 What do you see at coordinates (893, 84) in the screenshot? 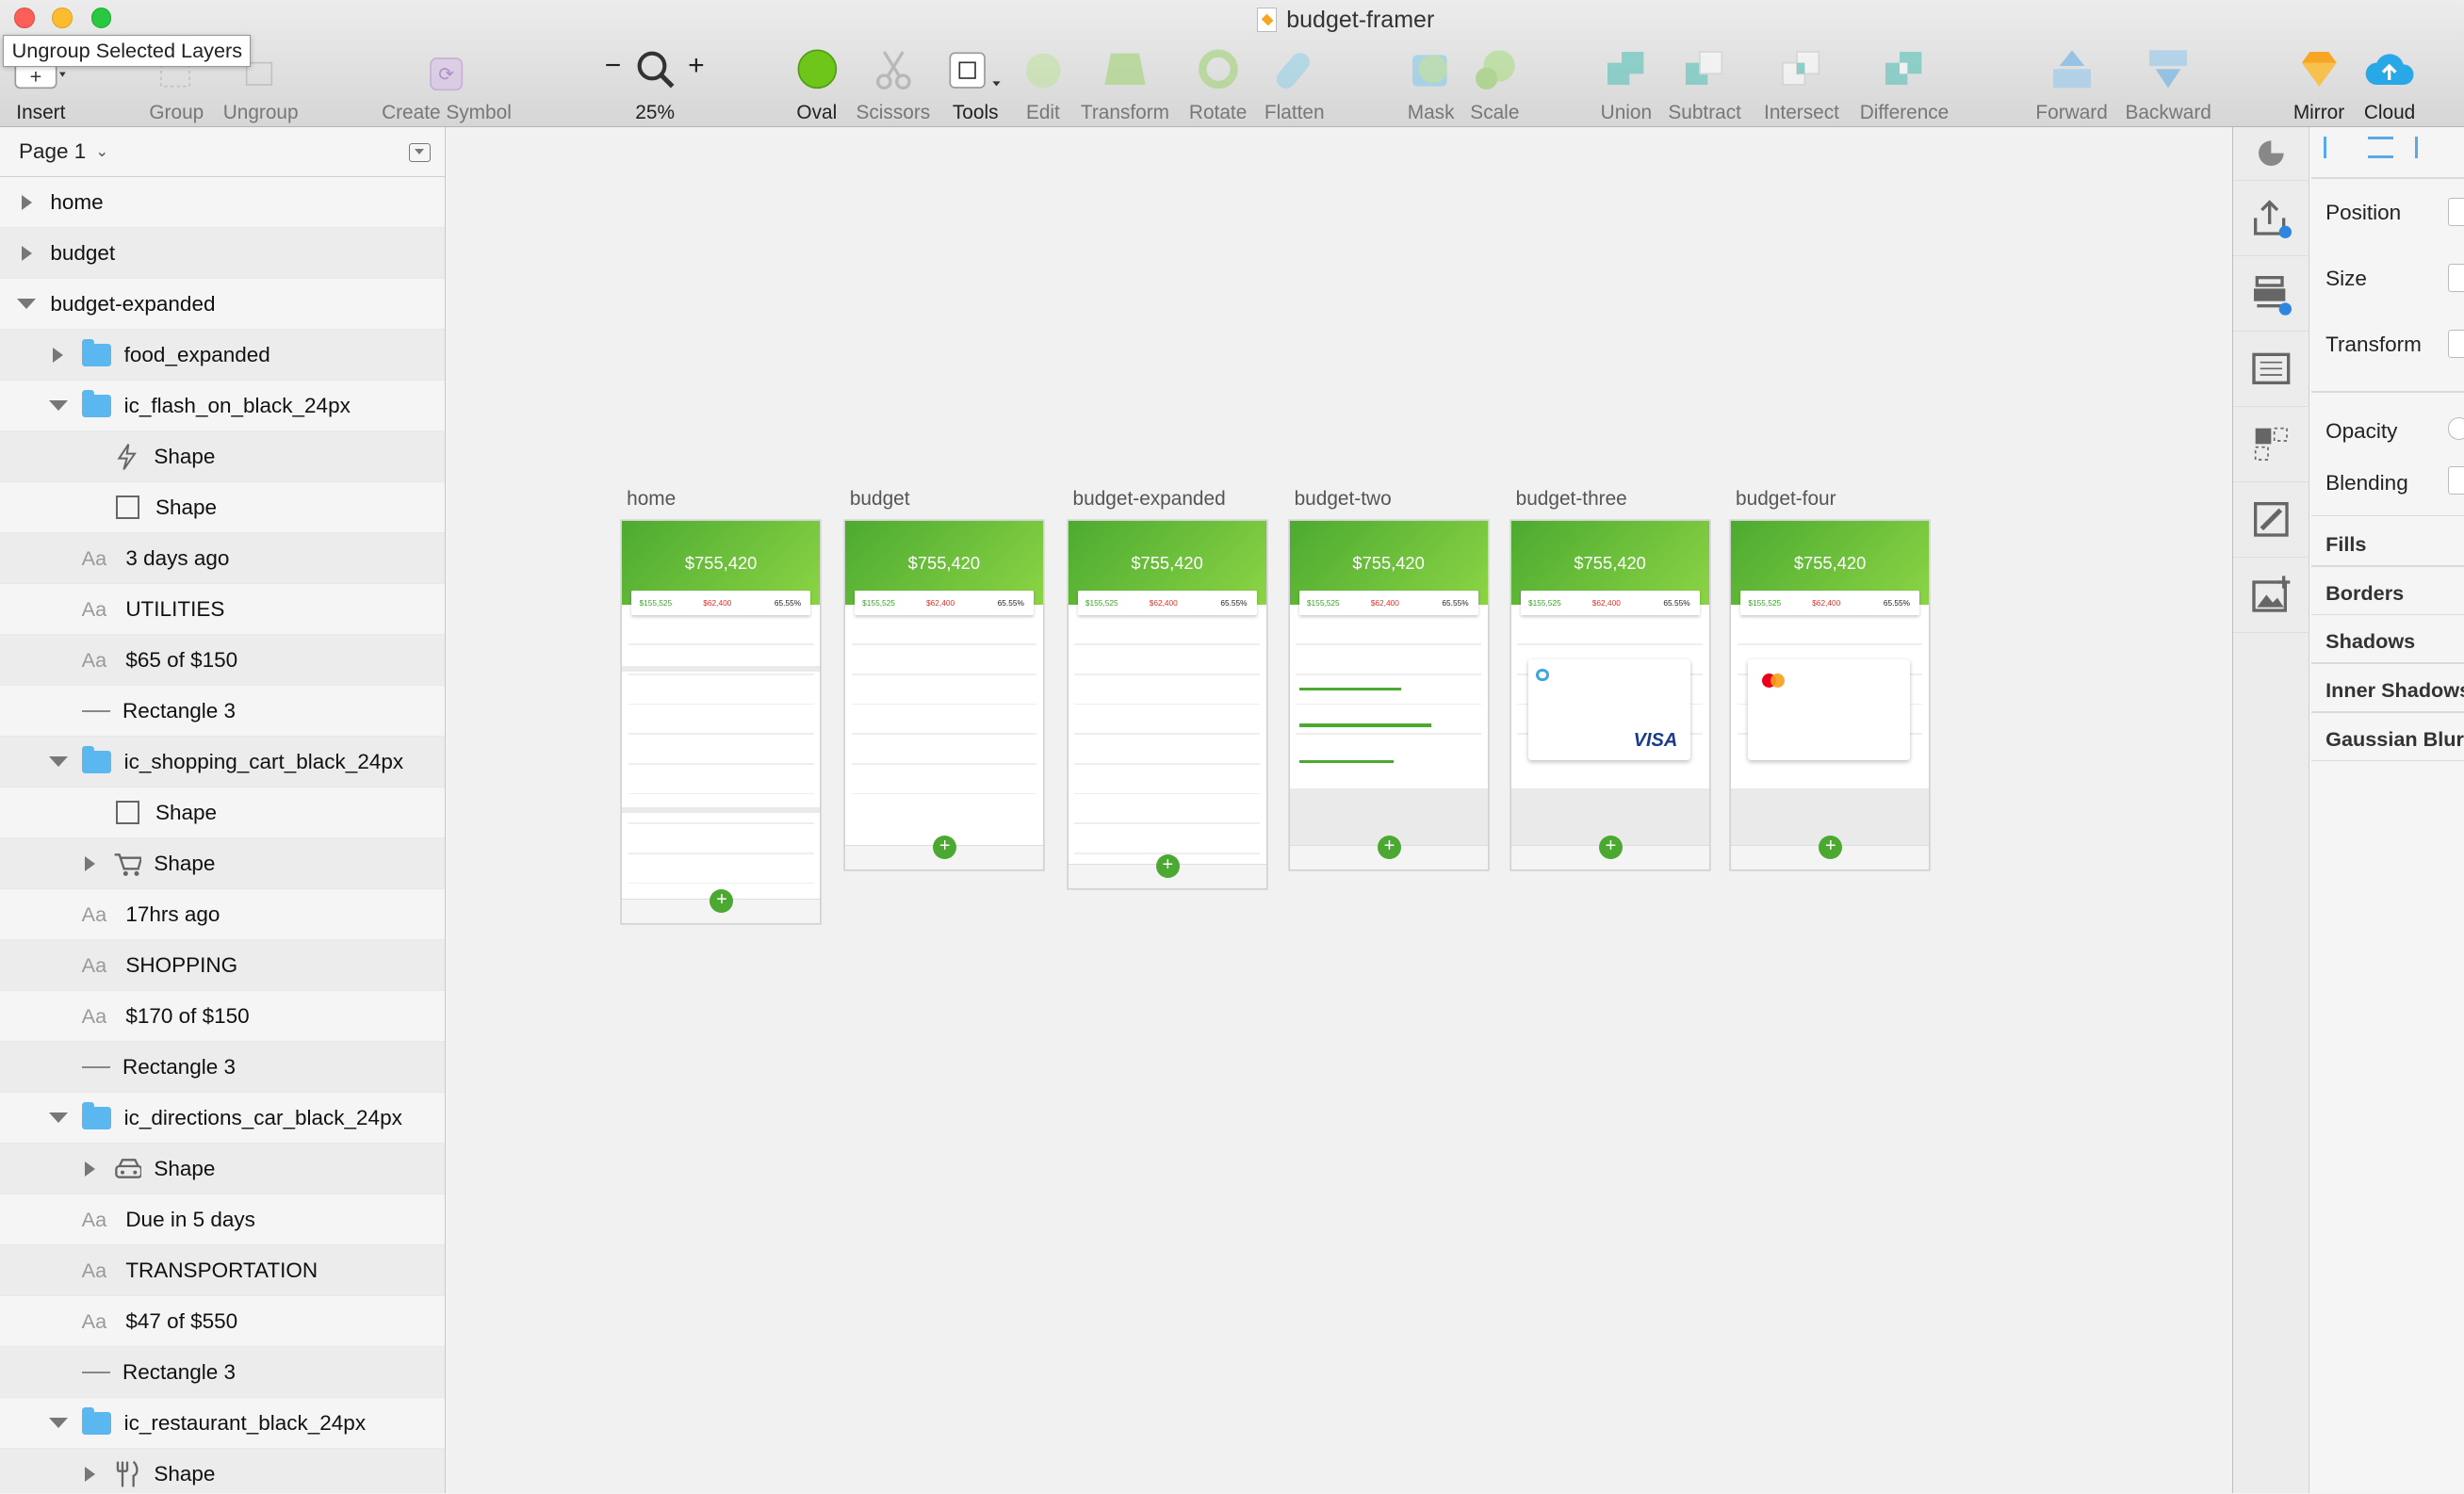
I see `scissors-button: Scissors` at bounding box center [893, 84].